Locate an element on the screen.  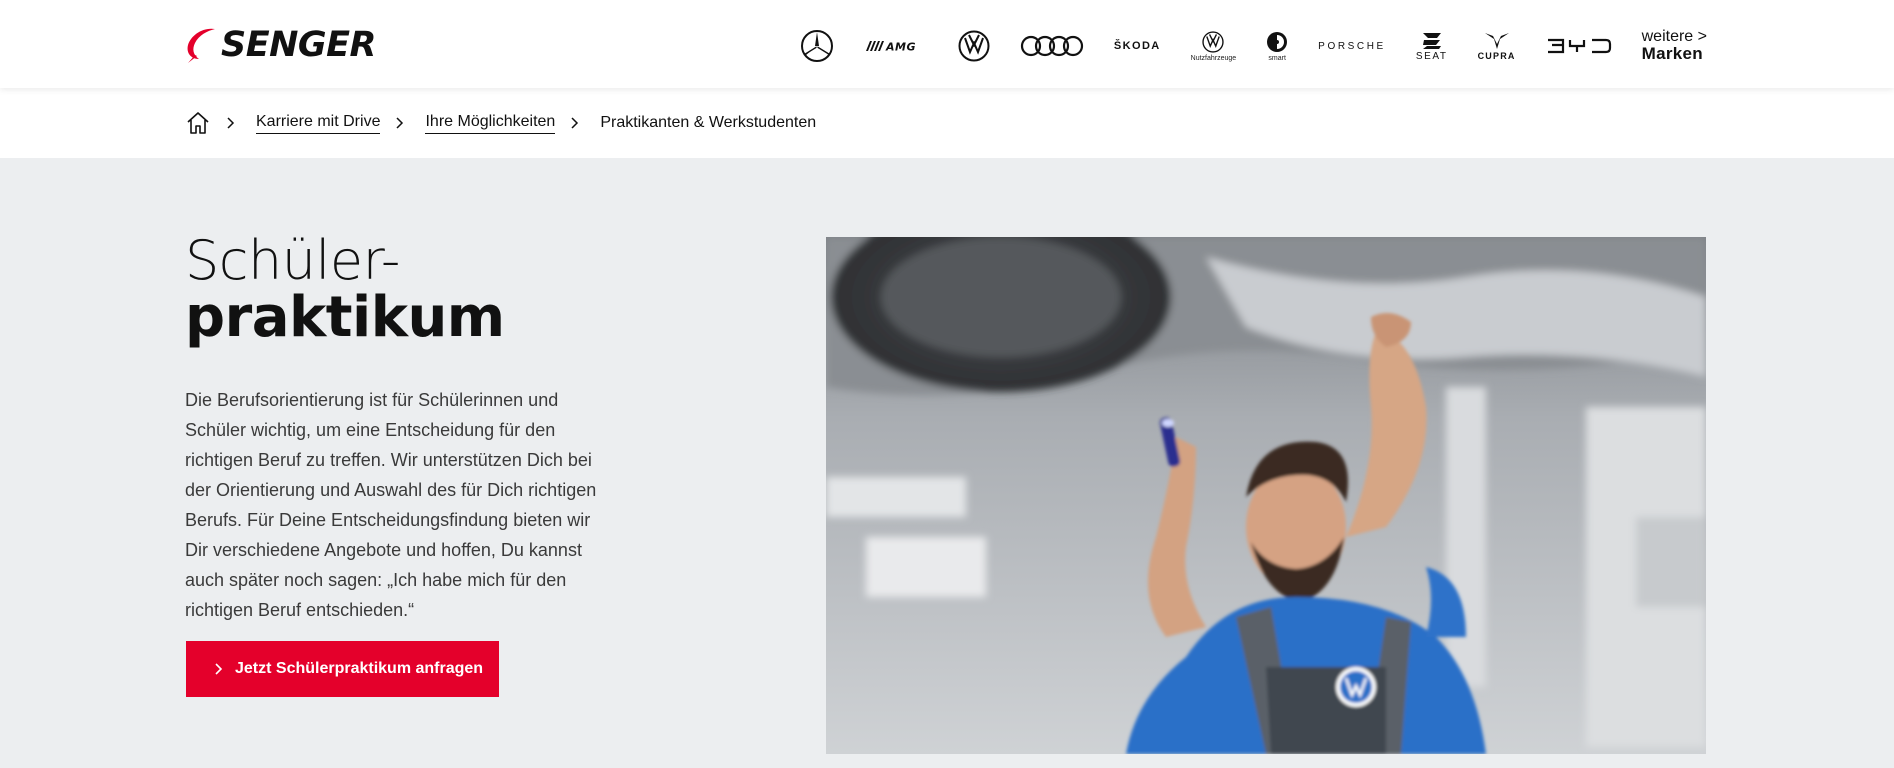
porsche-wordmark: PORSCHE is located at coordinates (1352, 46).